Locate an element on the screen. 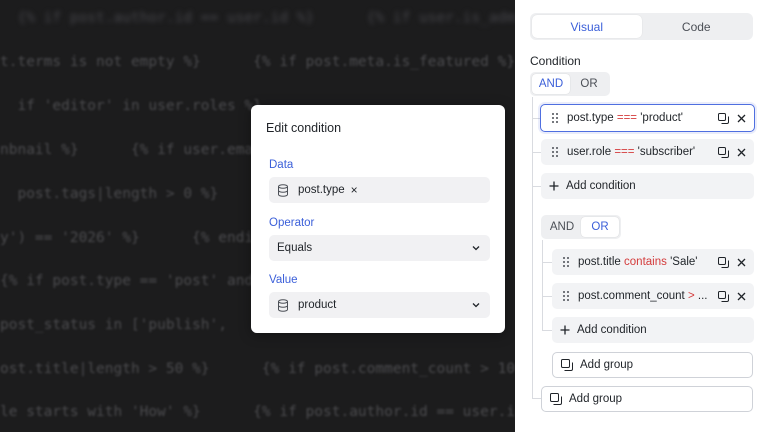  condition-expression: post.type === 'product' is located at coordinates (625, 118).